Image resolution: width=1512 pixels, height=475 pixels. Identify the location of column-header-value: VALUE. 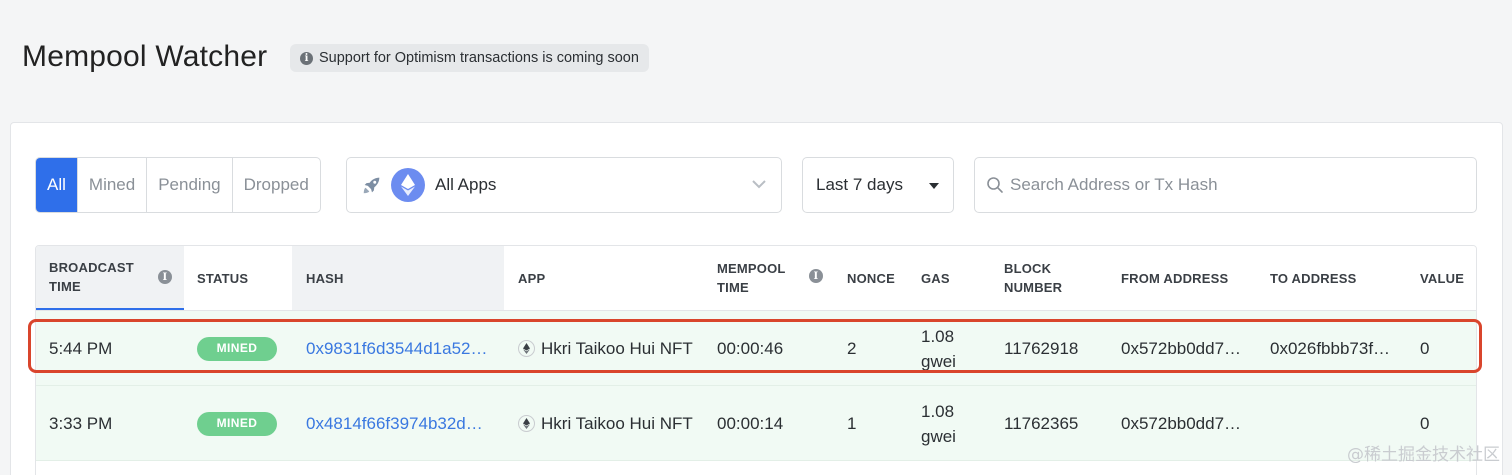
(1448, 278).